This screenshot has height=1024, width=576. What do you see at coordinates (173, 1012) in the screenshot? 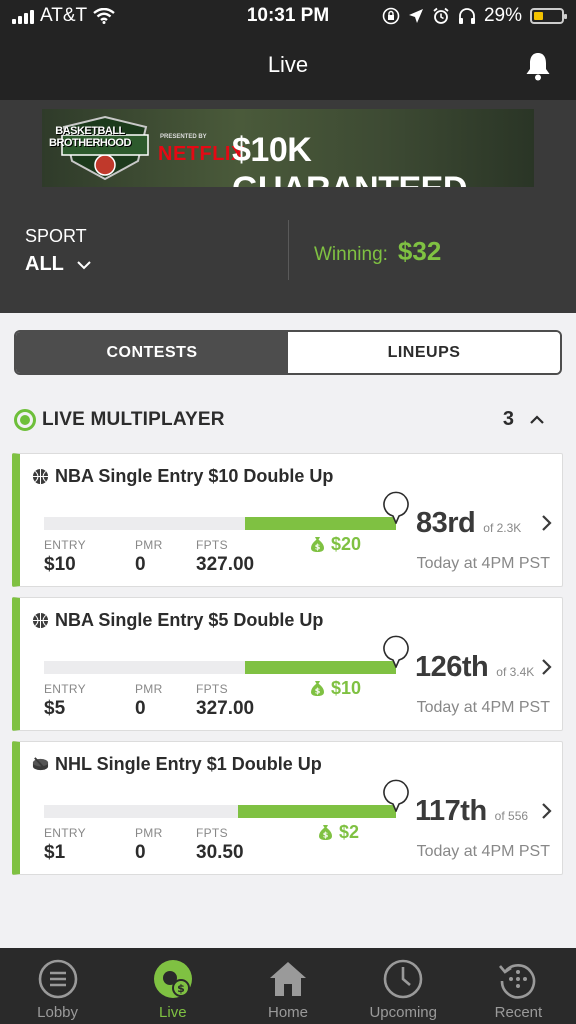
I see `tab-label: Live` at bounding box center [173, 1012].